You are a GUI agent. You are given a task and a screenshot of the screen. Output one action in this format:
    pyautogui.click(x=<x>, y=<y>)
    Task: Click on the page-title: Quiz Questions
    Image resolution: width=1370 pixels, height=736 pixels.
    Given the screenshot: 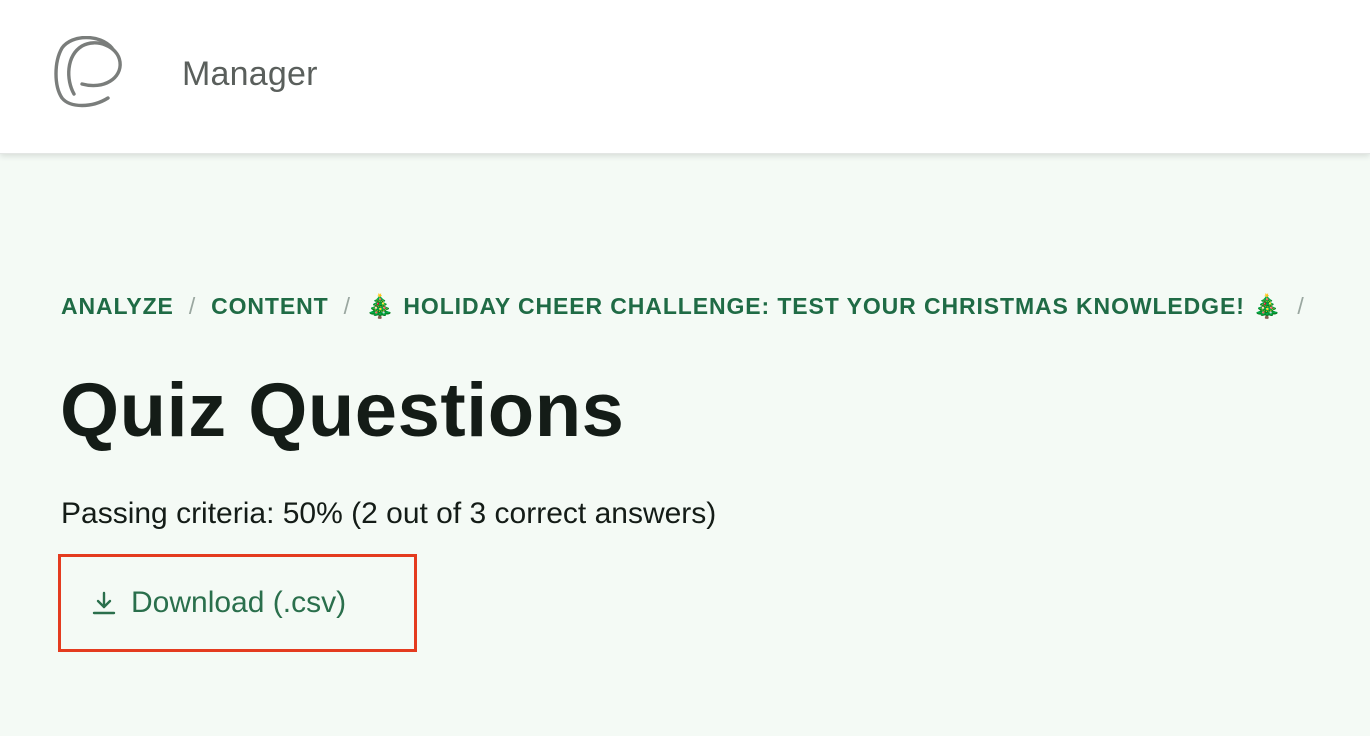 What is the action you would take?
    pyautogui.click(x=342, y=410)
    